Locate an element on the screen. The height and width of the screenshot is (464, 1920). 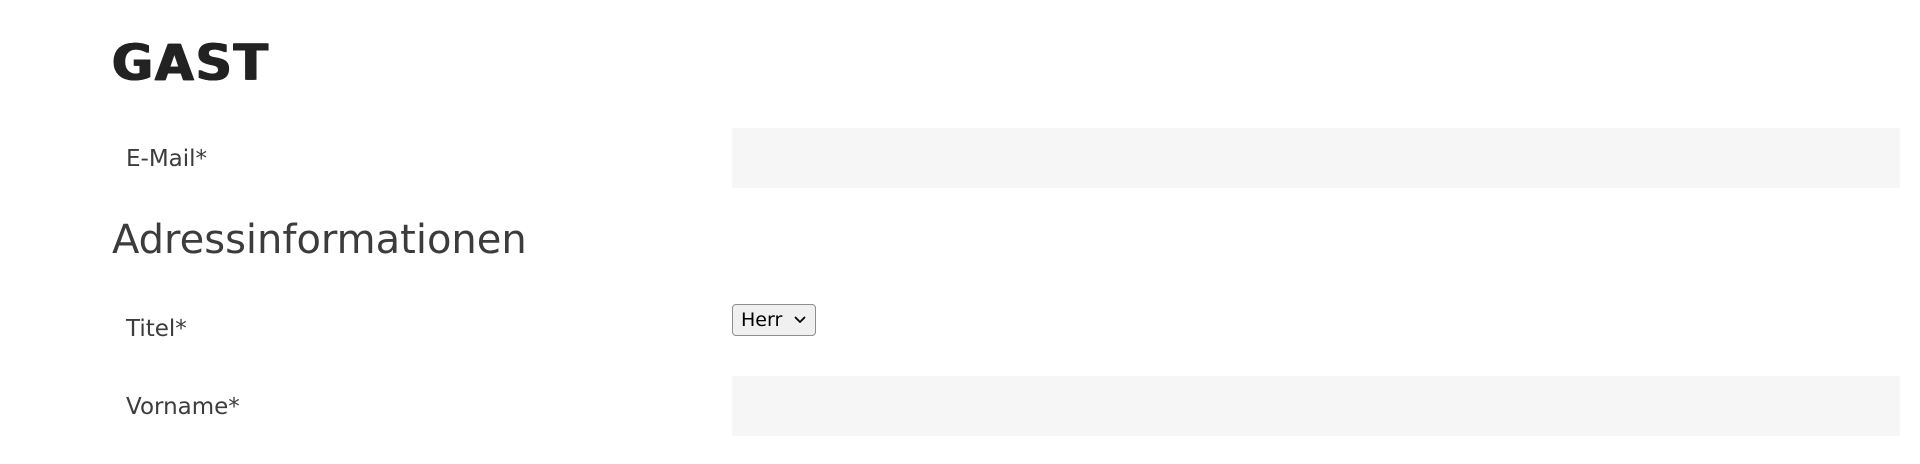
title-select: Herr is located at coordinates (774, 320).